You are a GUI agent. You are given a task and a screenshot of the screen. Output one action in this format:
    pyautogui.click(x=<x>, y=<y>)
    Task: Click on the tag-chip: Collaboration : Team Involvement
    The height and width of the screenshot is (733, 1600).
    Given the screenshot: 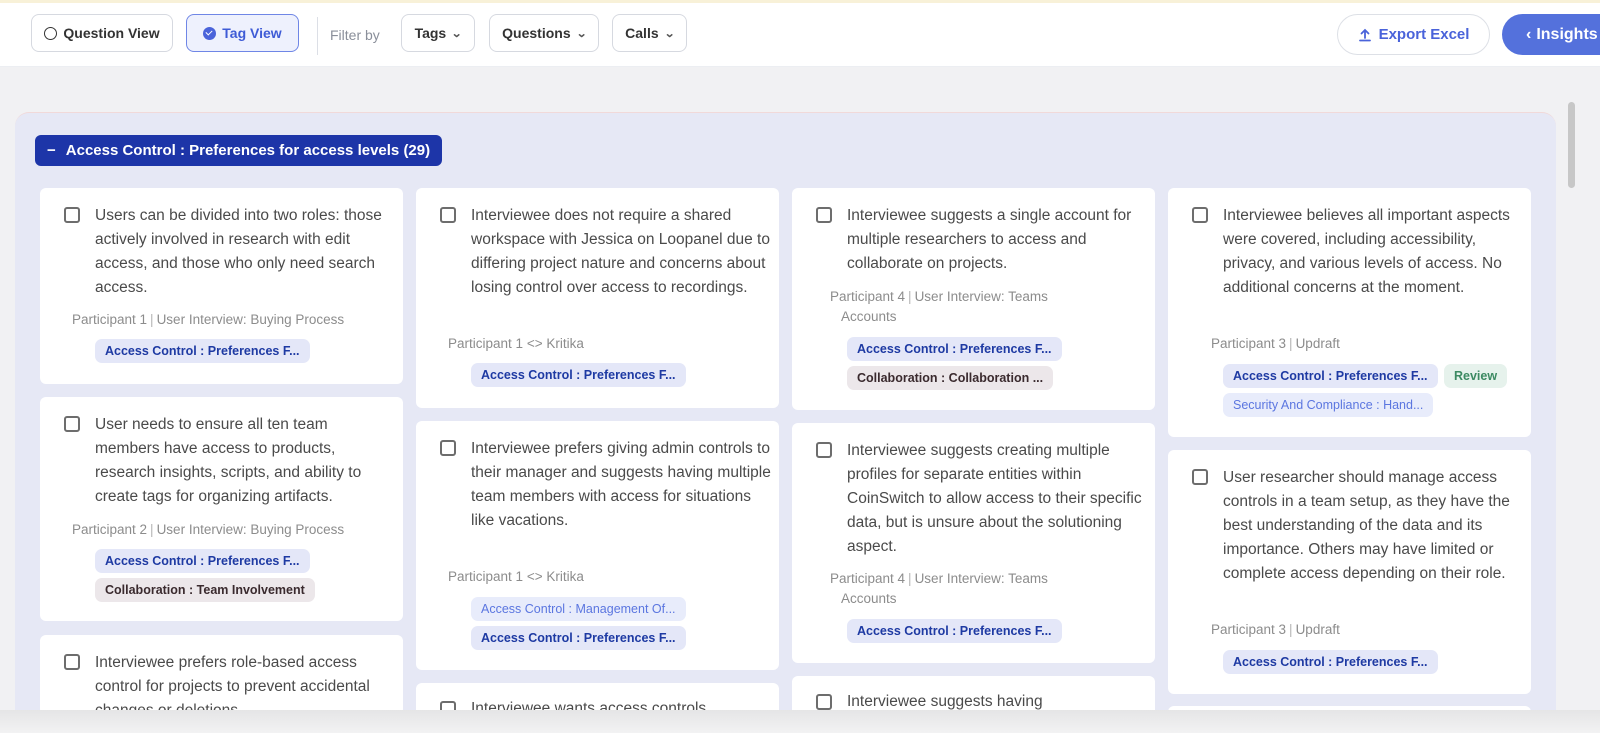 What is the action you would take?
    pyautogui.click(x=205, y=590)
    